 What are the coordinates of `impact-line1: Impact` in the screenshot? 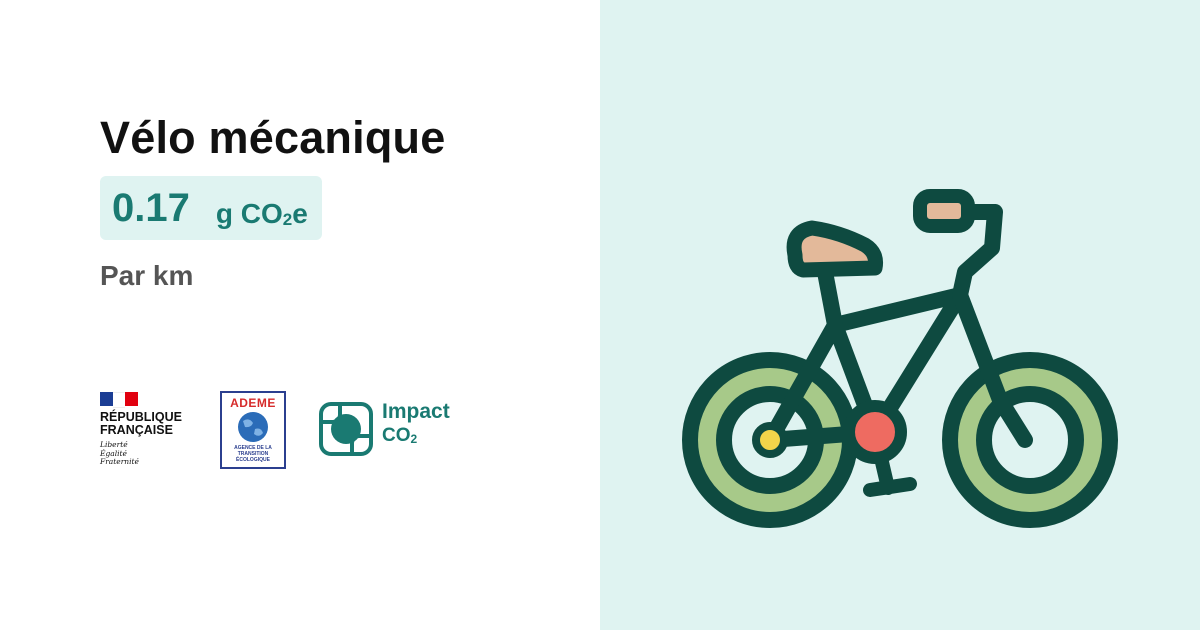 It's located at (416, 411).